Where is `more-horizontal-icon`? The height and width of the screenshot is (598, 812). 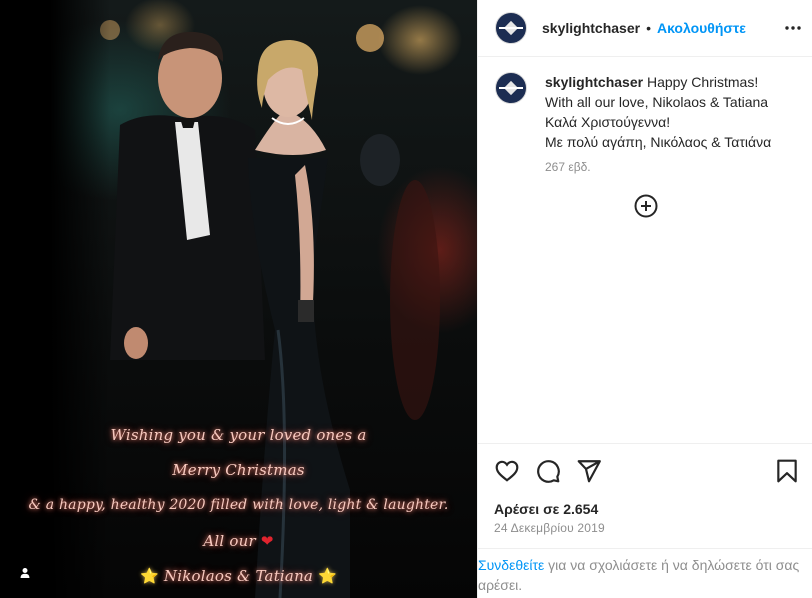
more-horizontal-icon is located at coordinates (793, 28).